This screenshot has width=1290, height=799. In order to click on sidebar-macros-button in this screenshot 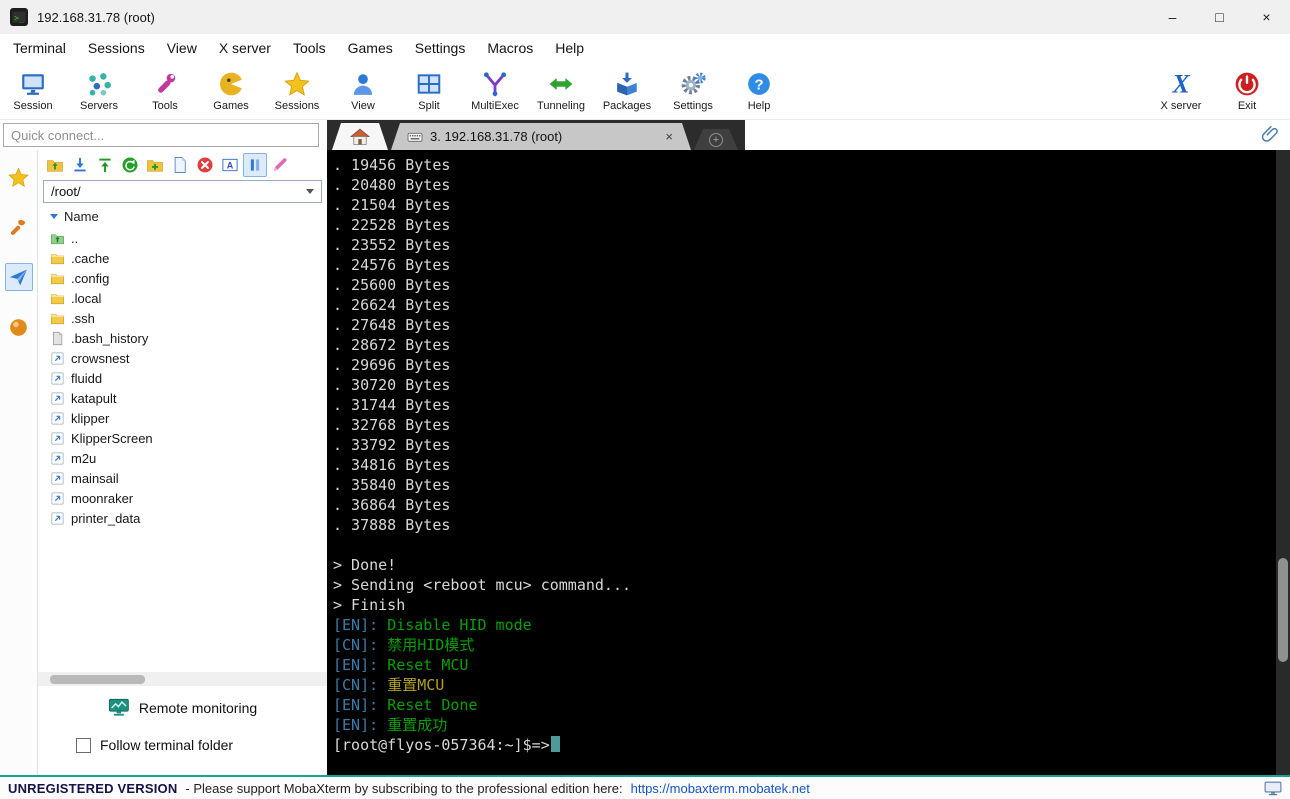, I will do `click(19, 327)`.